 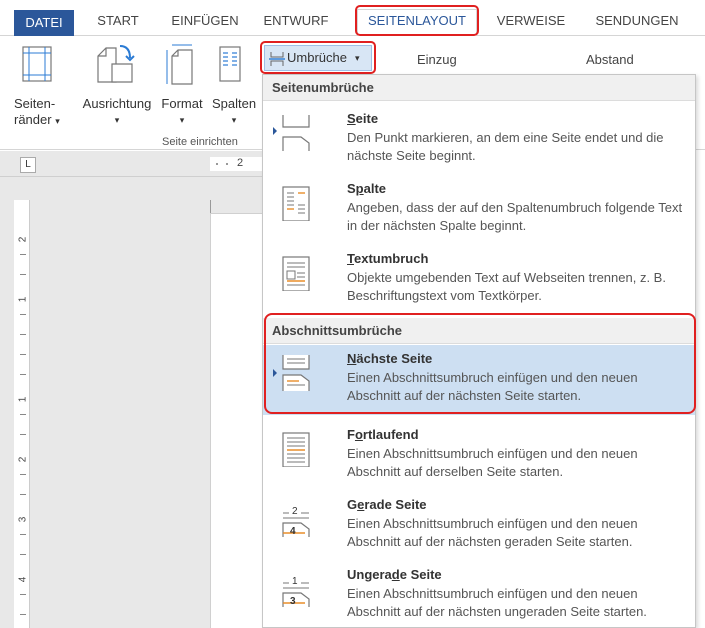 What do you see at coordinates (23, 519) in the screenshot?
I see `v-ruler-number: 3` at bounding box center [23, 519].